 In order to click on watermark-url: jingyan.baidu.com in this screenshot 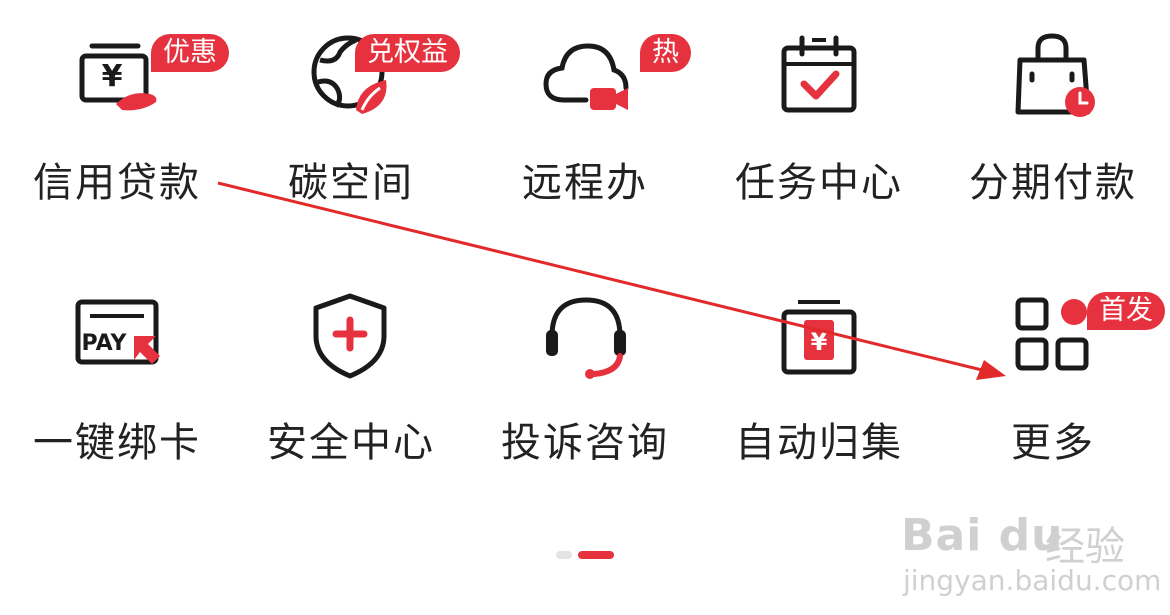, I will do `click(1032, 580)`.